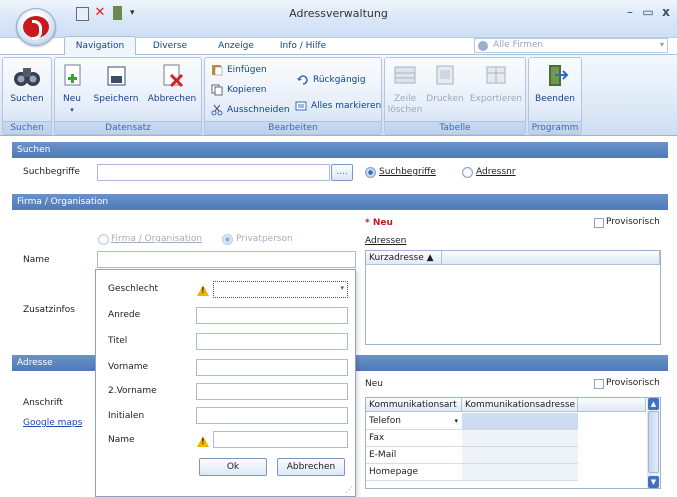 This screenshot has width=677, height=497. Describe the element at coordinates (82, 13) in the screenshot. I see `quick-save-icon` at that location.